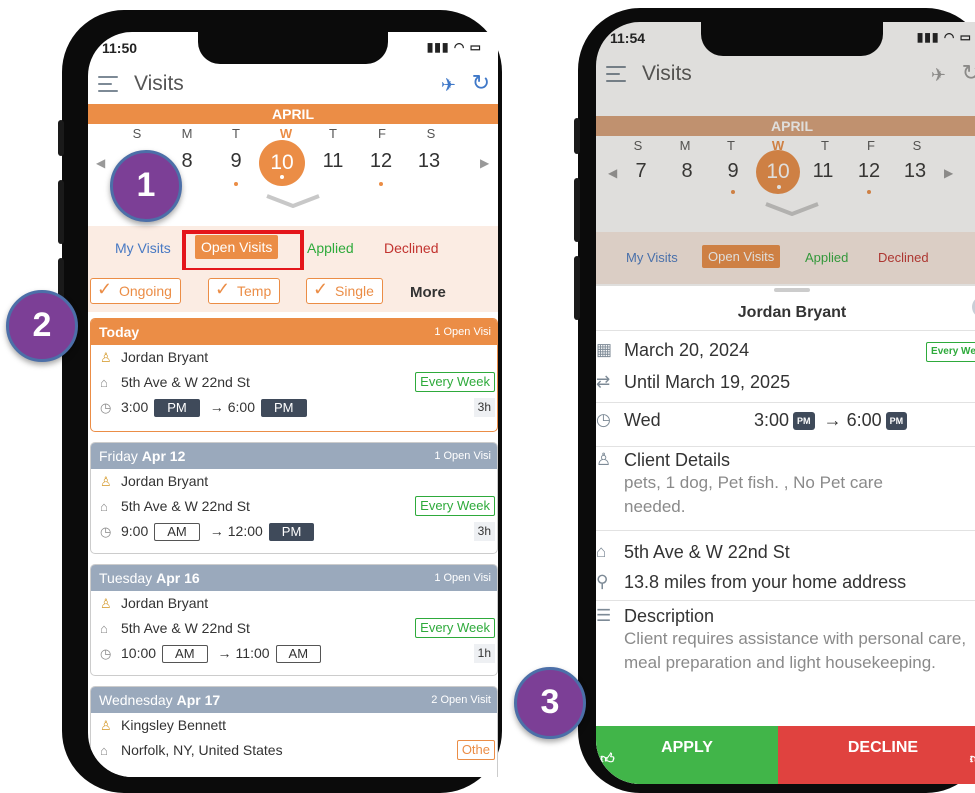  Describe the element at coordinates (135, 291) in the screenshot. I see `filter-ongoing: ✓ Ongoing` at that location.